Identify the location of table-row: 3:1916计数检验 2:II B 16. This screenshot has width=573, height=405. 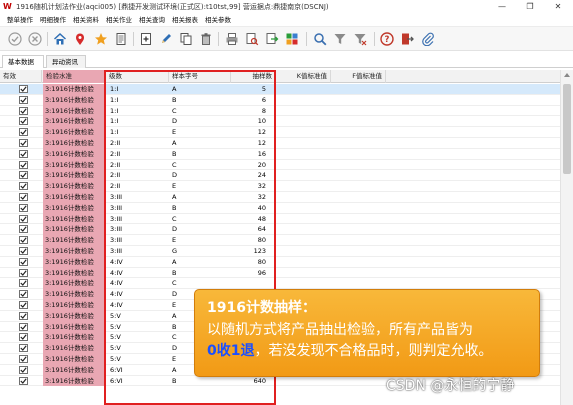
(280, 154).